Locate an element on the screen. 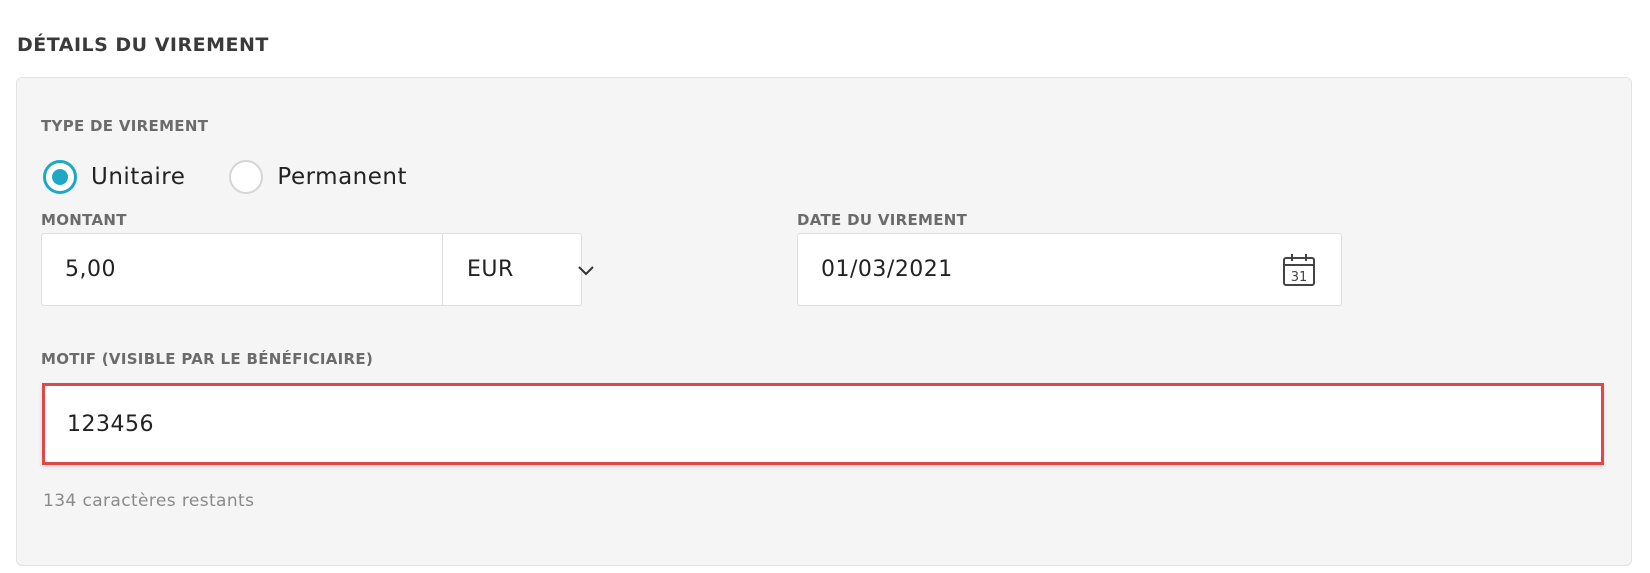 The width and height of the screenshot is (1650, 573). motif-label: MOTIF (VISIBLE PAR LE BÉNÉFICIAIRE) is located at coordinates (207, 359).